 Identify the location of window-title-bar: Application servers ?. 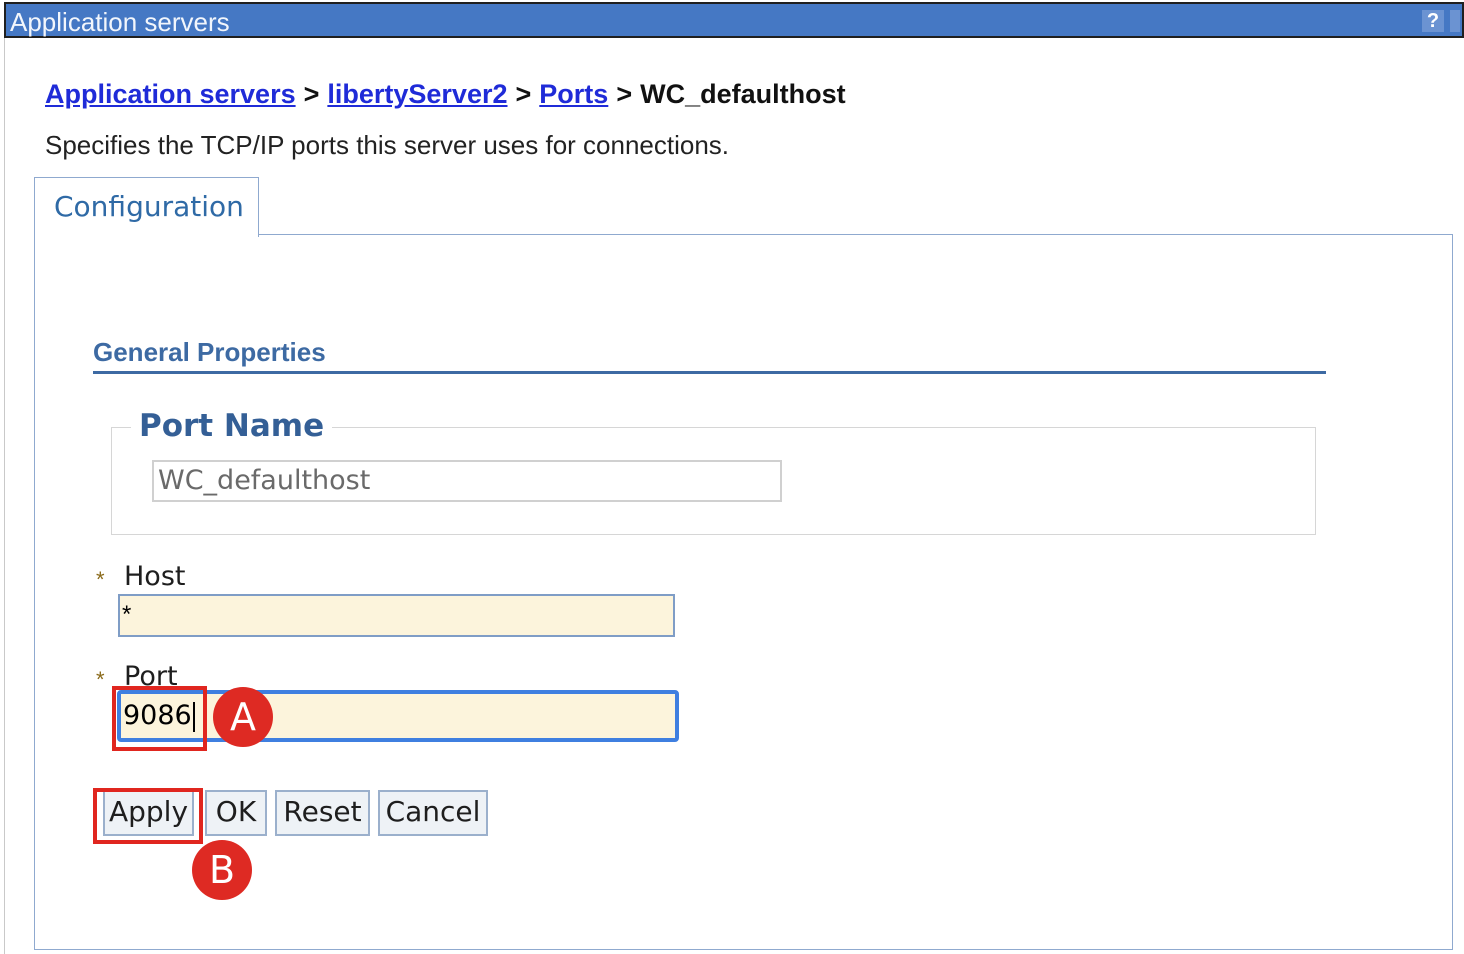
(734, 20).